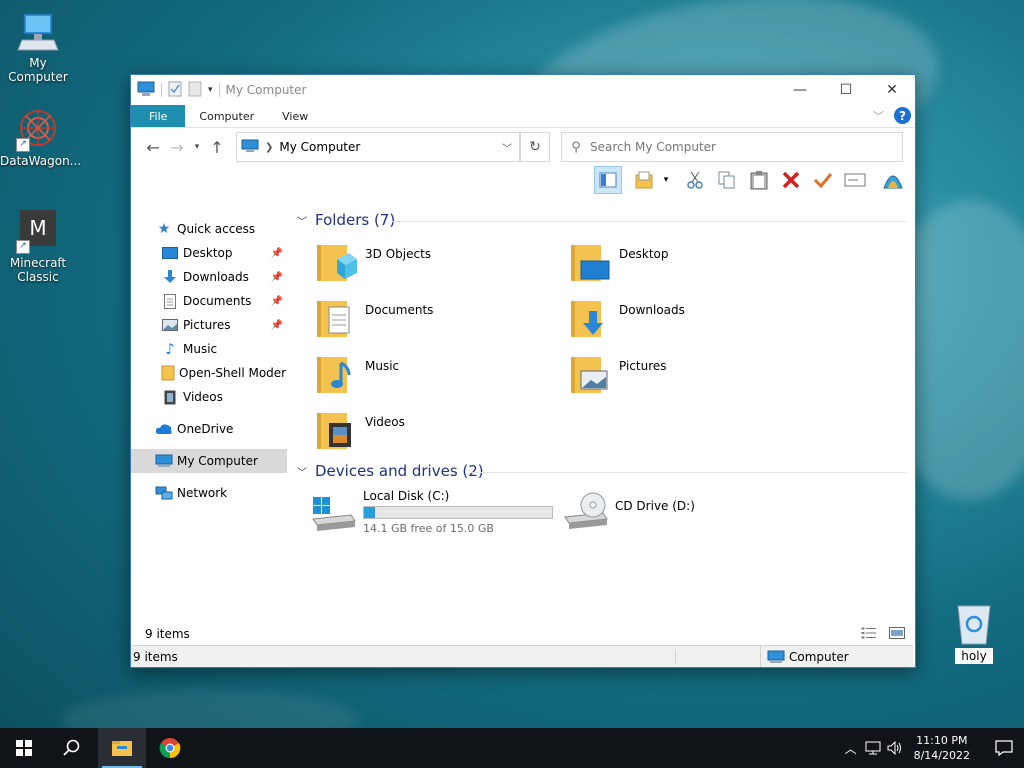  What do you see at coordinates (346, 220) in the screenshot?
I see `group-header-folders: ﹀ Folders (7)` at bounding box center [346, 220].